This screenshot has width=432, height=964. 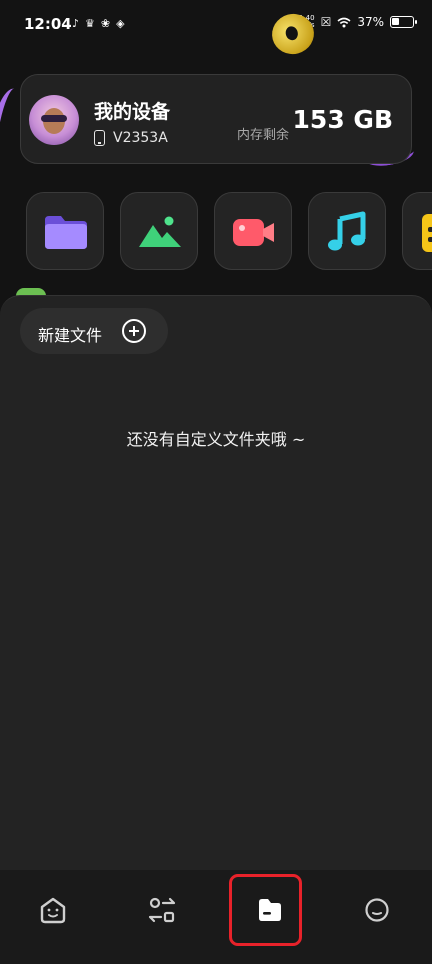 What do you see at coordinates (70, 335) in the screenshot?
I see `new-file-label: 新建文件` at bounding box center [70, 335].